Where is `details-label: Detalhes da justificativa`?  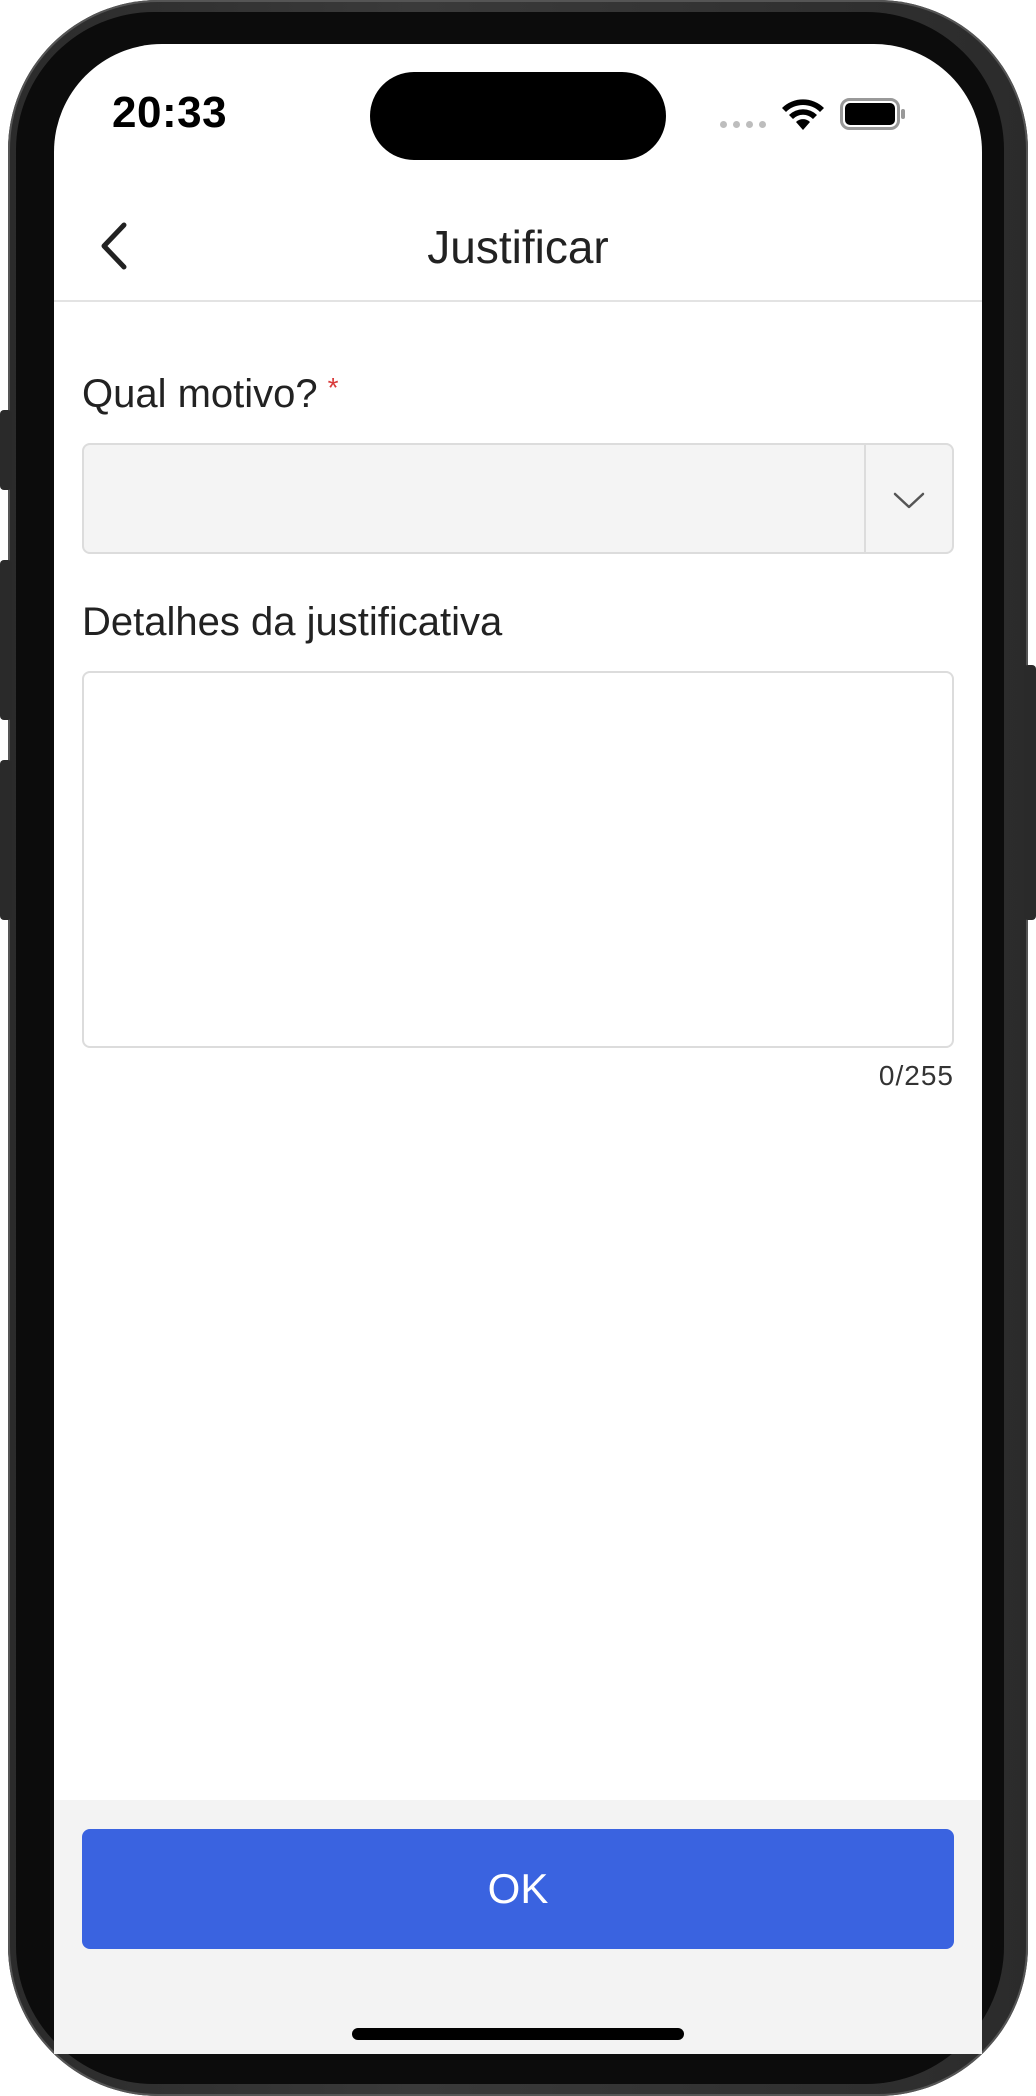 details-label: Detalhes da justificativa is located at coordinates (292, 622).